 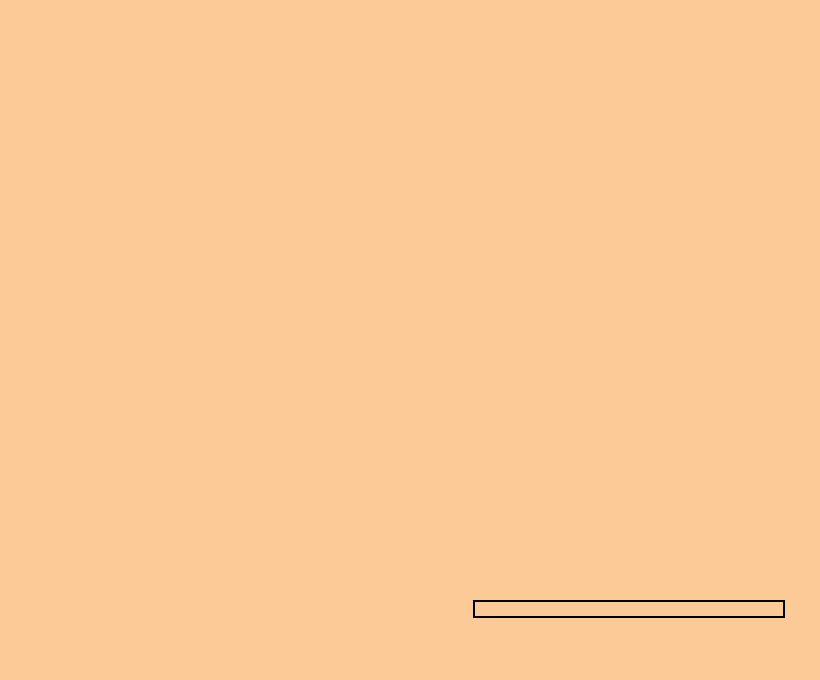 What do you see at coordinates (629, 609) in the screenshot?
I see `temperature-colorbar` at bounding box center [629, 609].